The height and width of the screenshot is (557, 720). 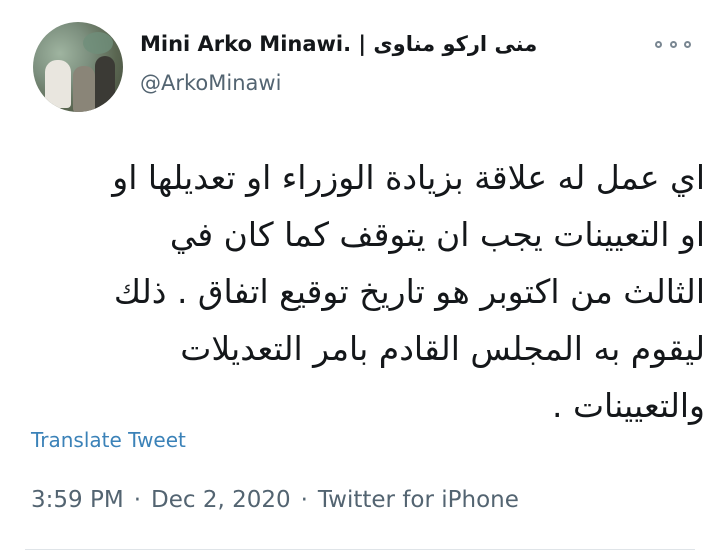 What do you see at coordinates (98, 43) in the screenshot?
I see `avatar-background-foliage` at bounding box center [98, 43].